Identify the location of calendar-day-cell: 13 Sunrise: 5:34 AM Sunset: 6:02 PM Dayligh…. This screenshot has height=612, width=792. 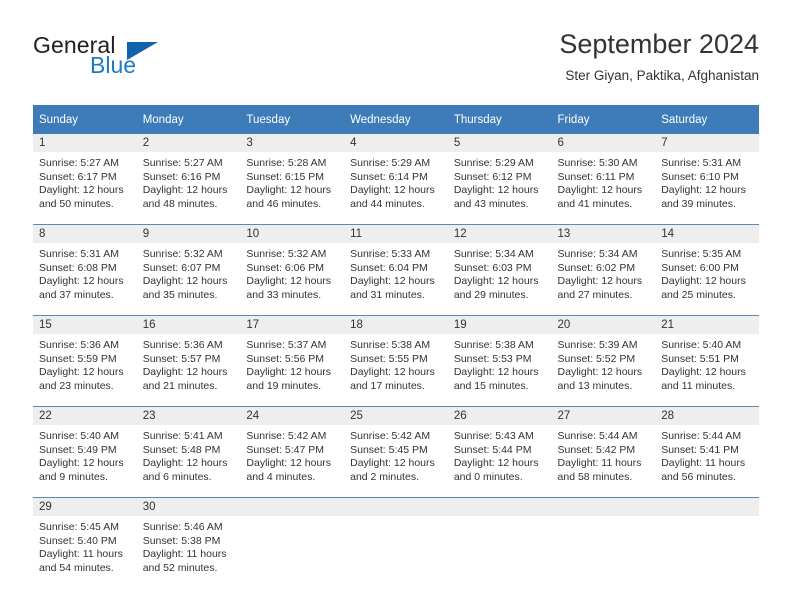
(603, 270).